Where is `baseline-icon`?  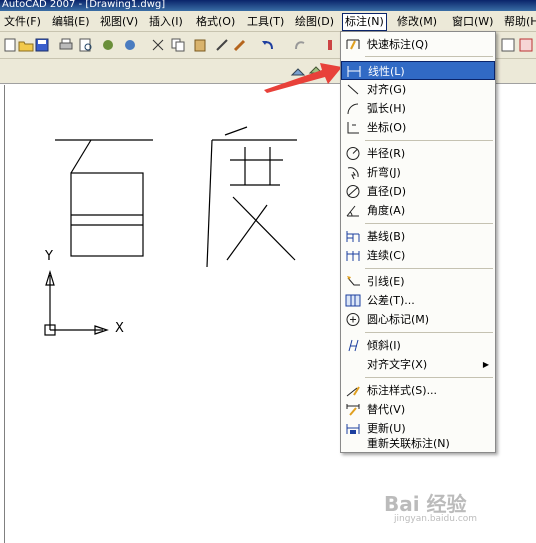 baseline-icon is located at coordinates (353, 236).